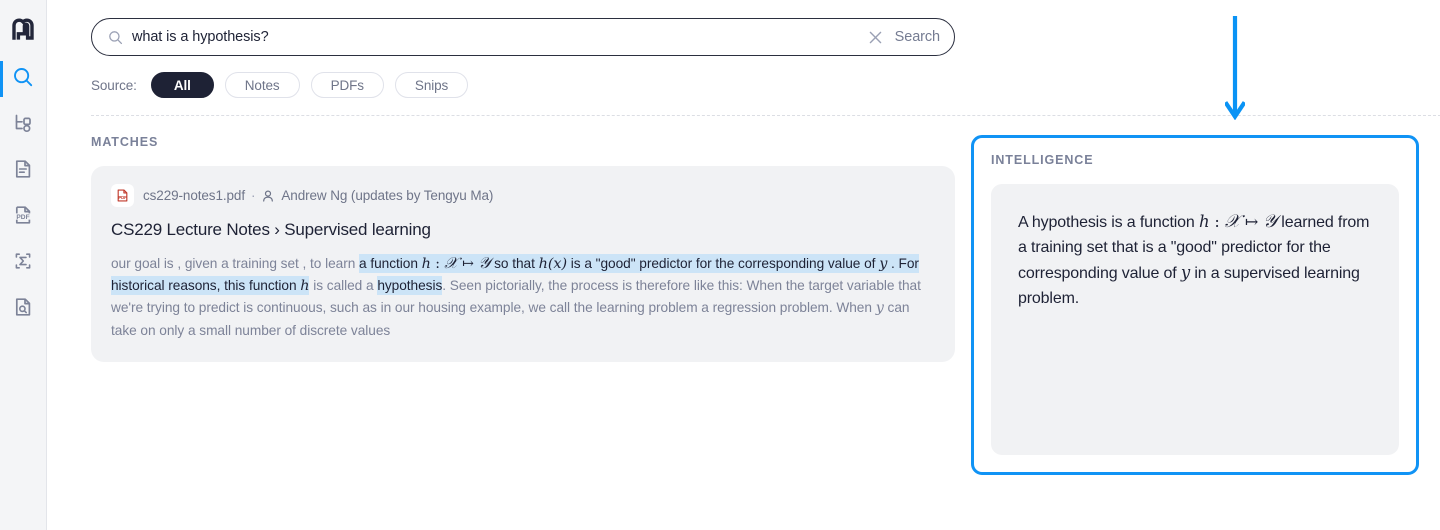 The image size is (1440, 530). I want to click on snippet-math-h: h, so click(426, 264).